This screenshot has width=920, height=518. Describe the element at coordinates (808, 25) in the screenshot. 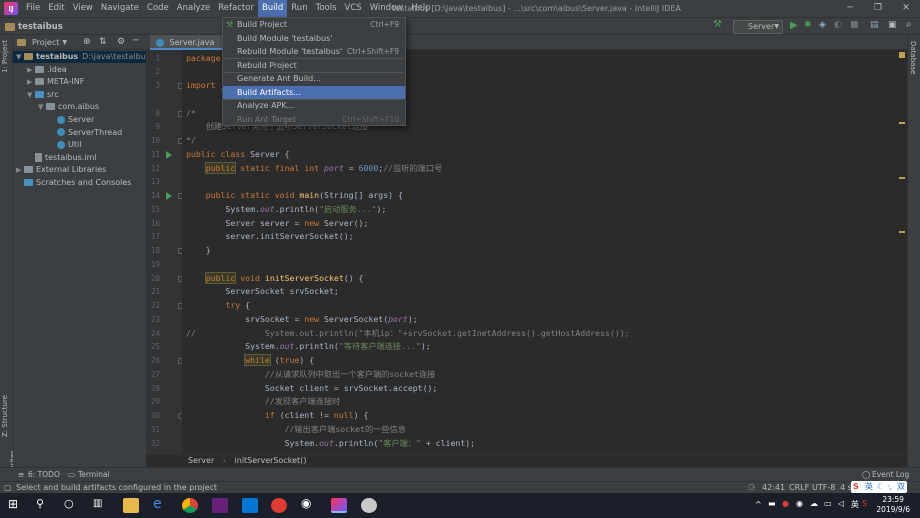

I see `debug-icon: ✱` at that location.